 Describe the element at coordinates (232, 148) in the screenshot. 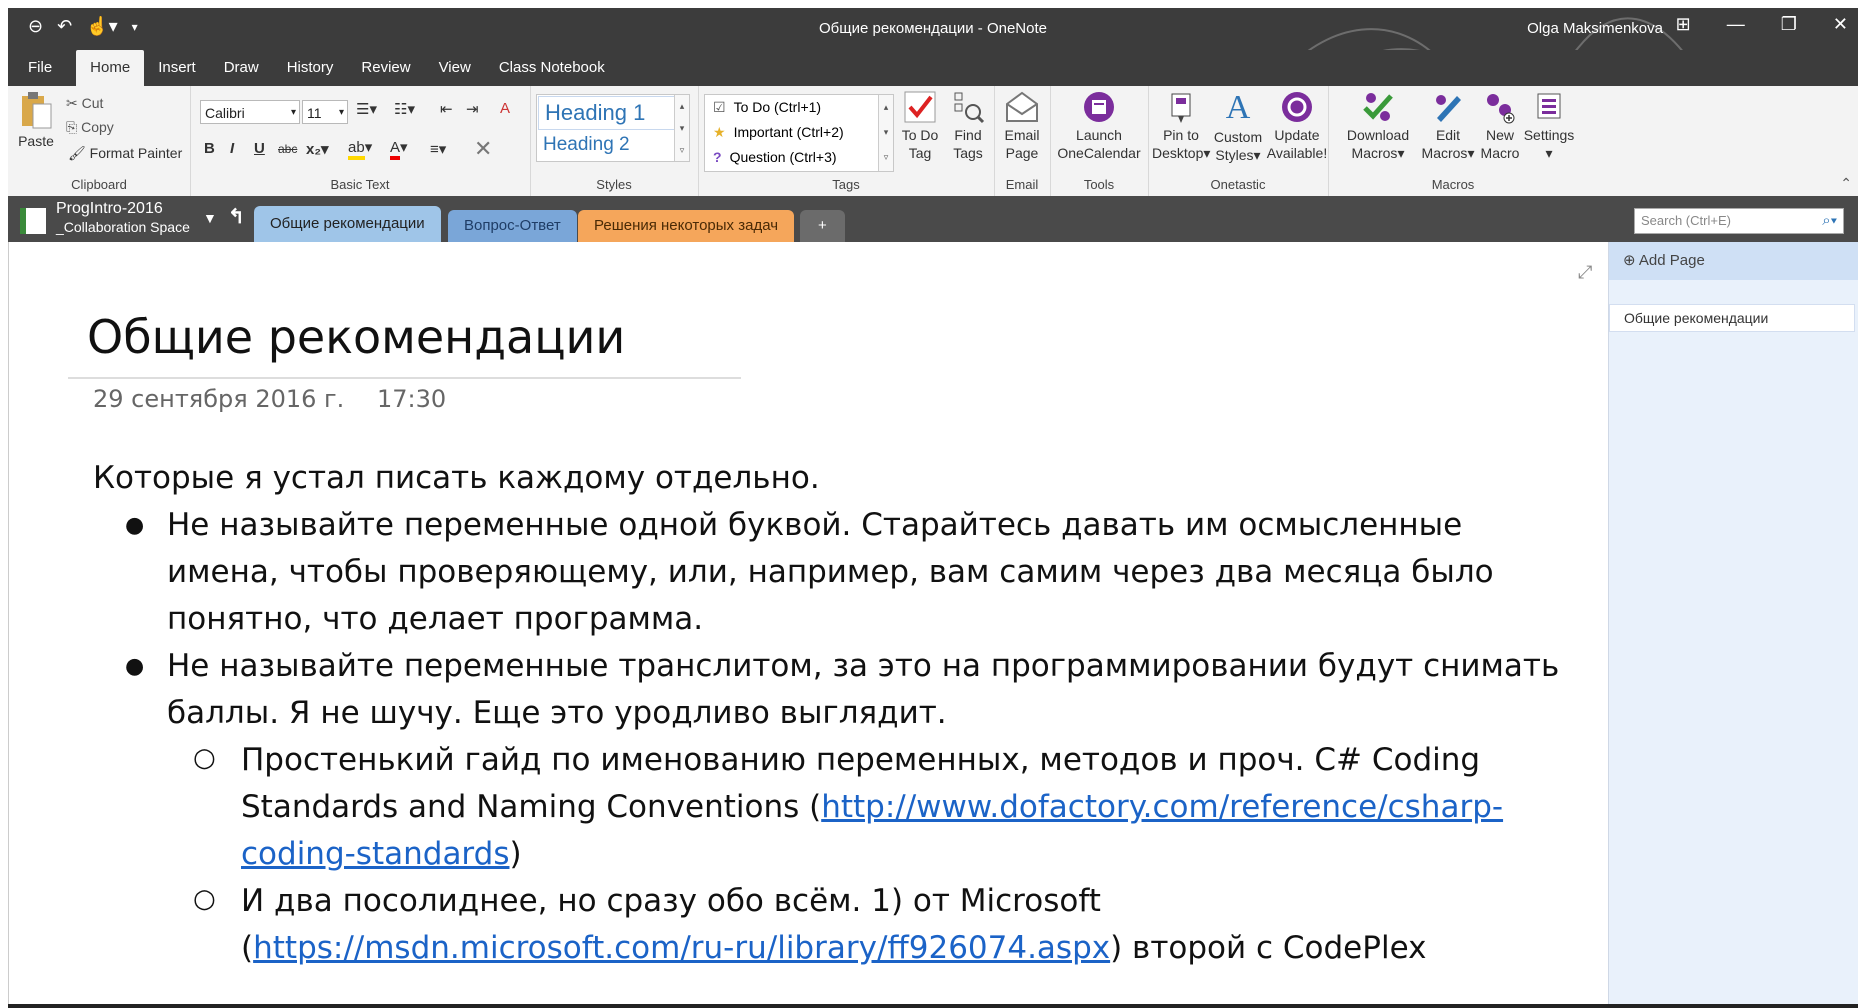

I see `italic-button: I` at that location.